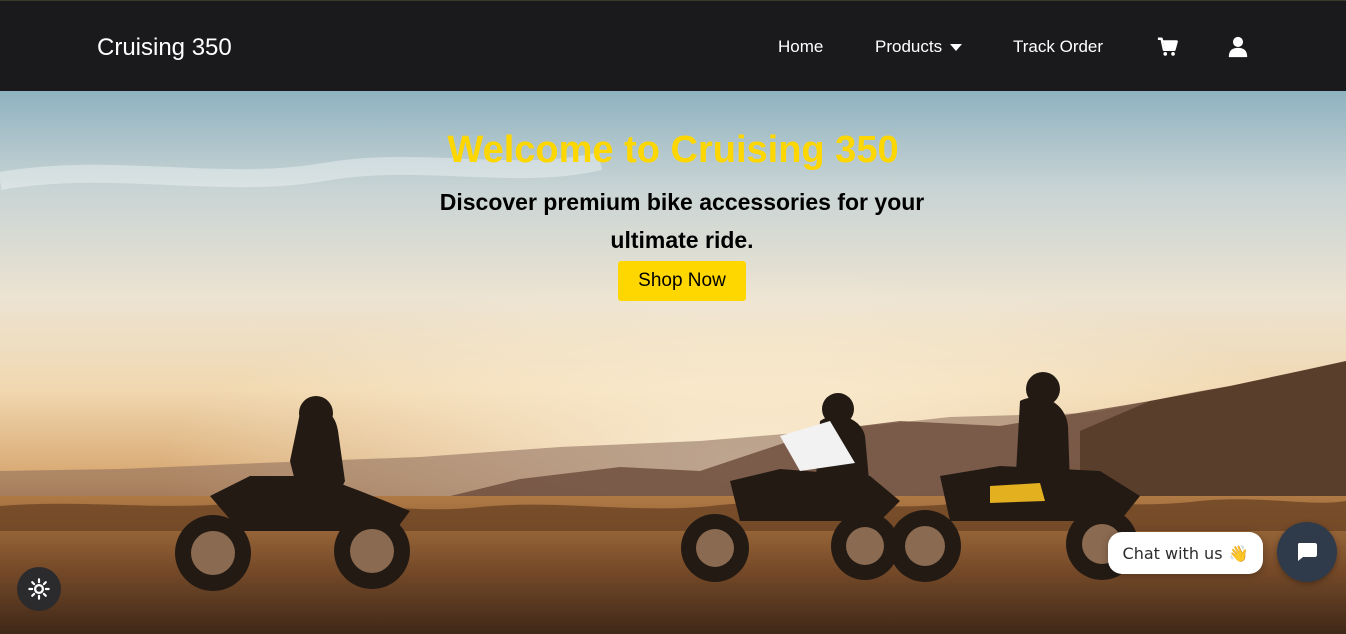 The image size is (1346, 634). What do you see at coordinates (909, 46) in the screenshot?
I see `nav-products-label: Products` at bounding box center [909, 46].